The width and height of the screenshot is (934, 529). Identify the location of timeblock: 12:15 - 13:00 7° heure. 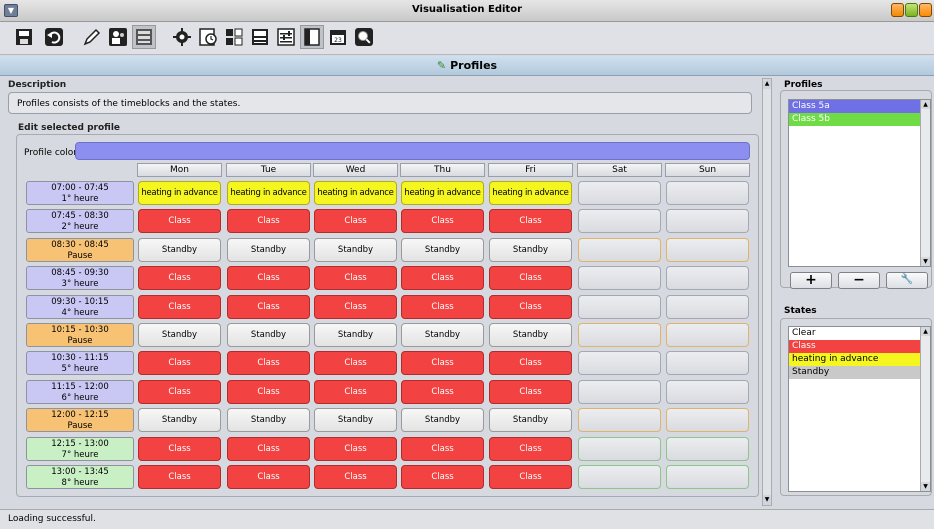
(80, 449).